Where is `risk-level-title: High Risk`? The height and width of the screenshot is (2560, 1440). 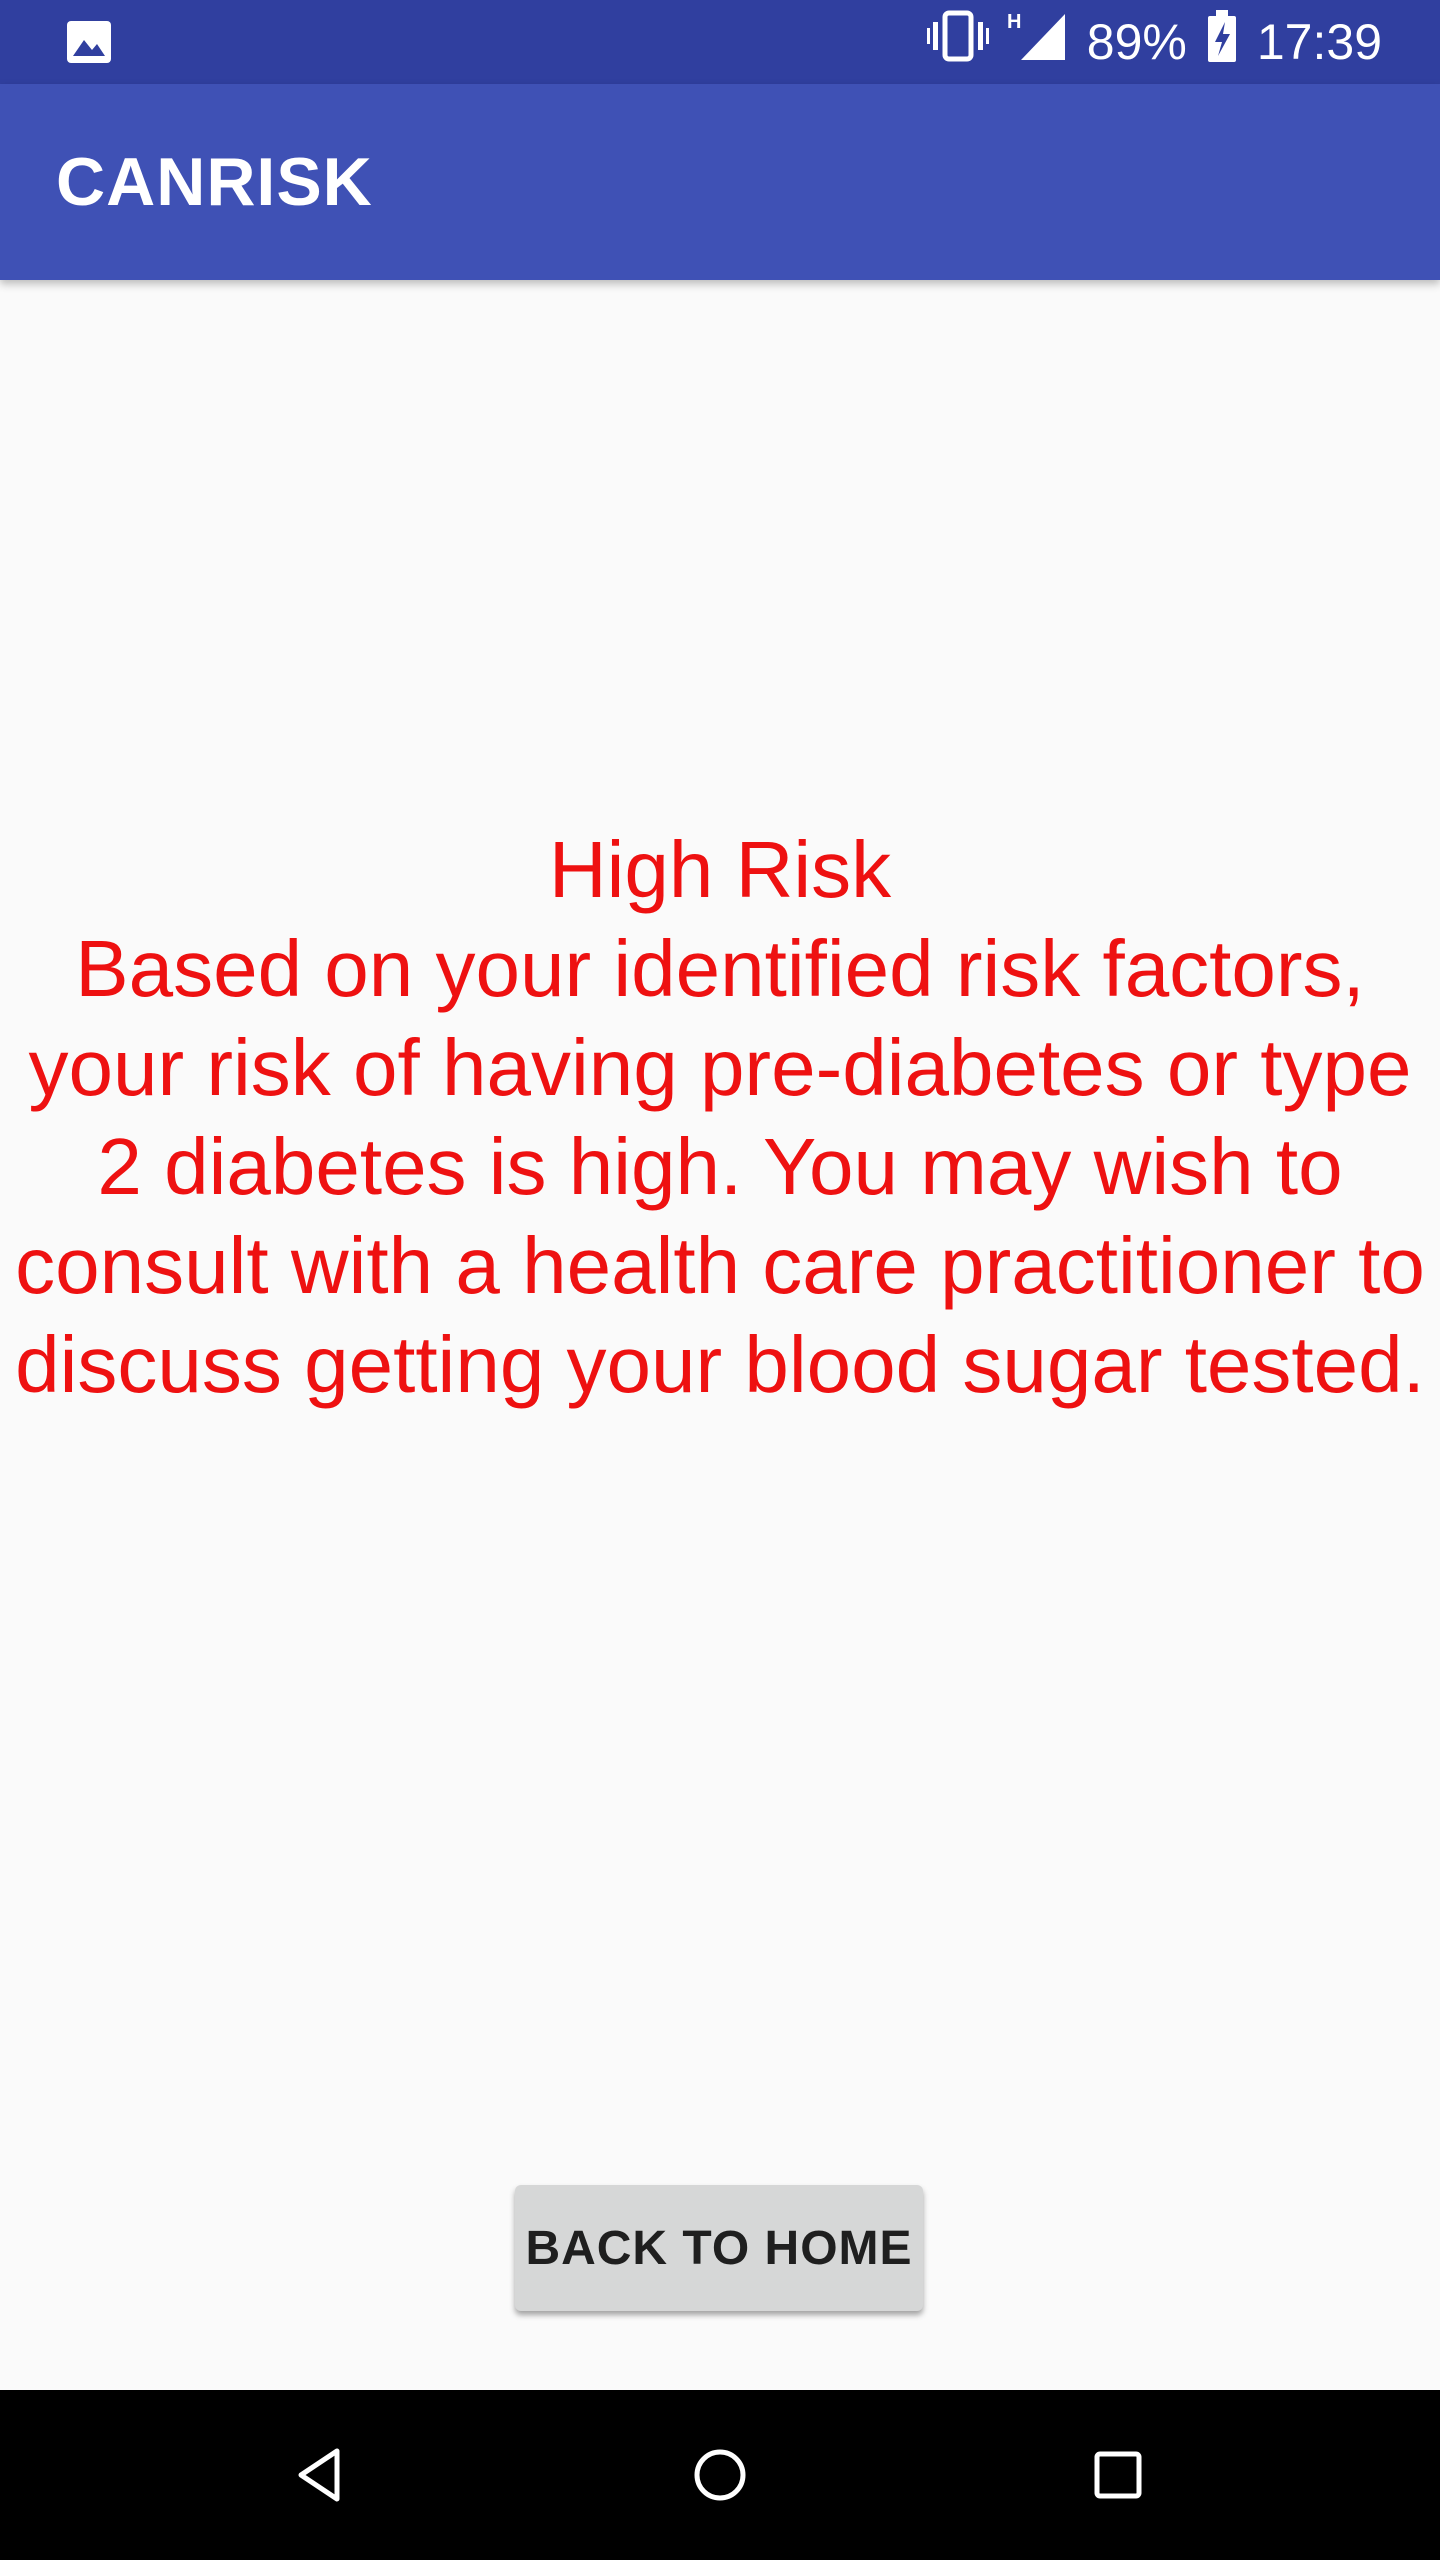 risk-level-title: High Risk is located at coordinates (720, 869).